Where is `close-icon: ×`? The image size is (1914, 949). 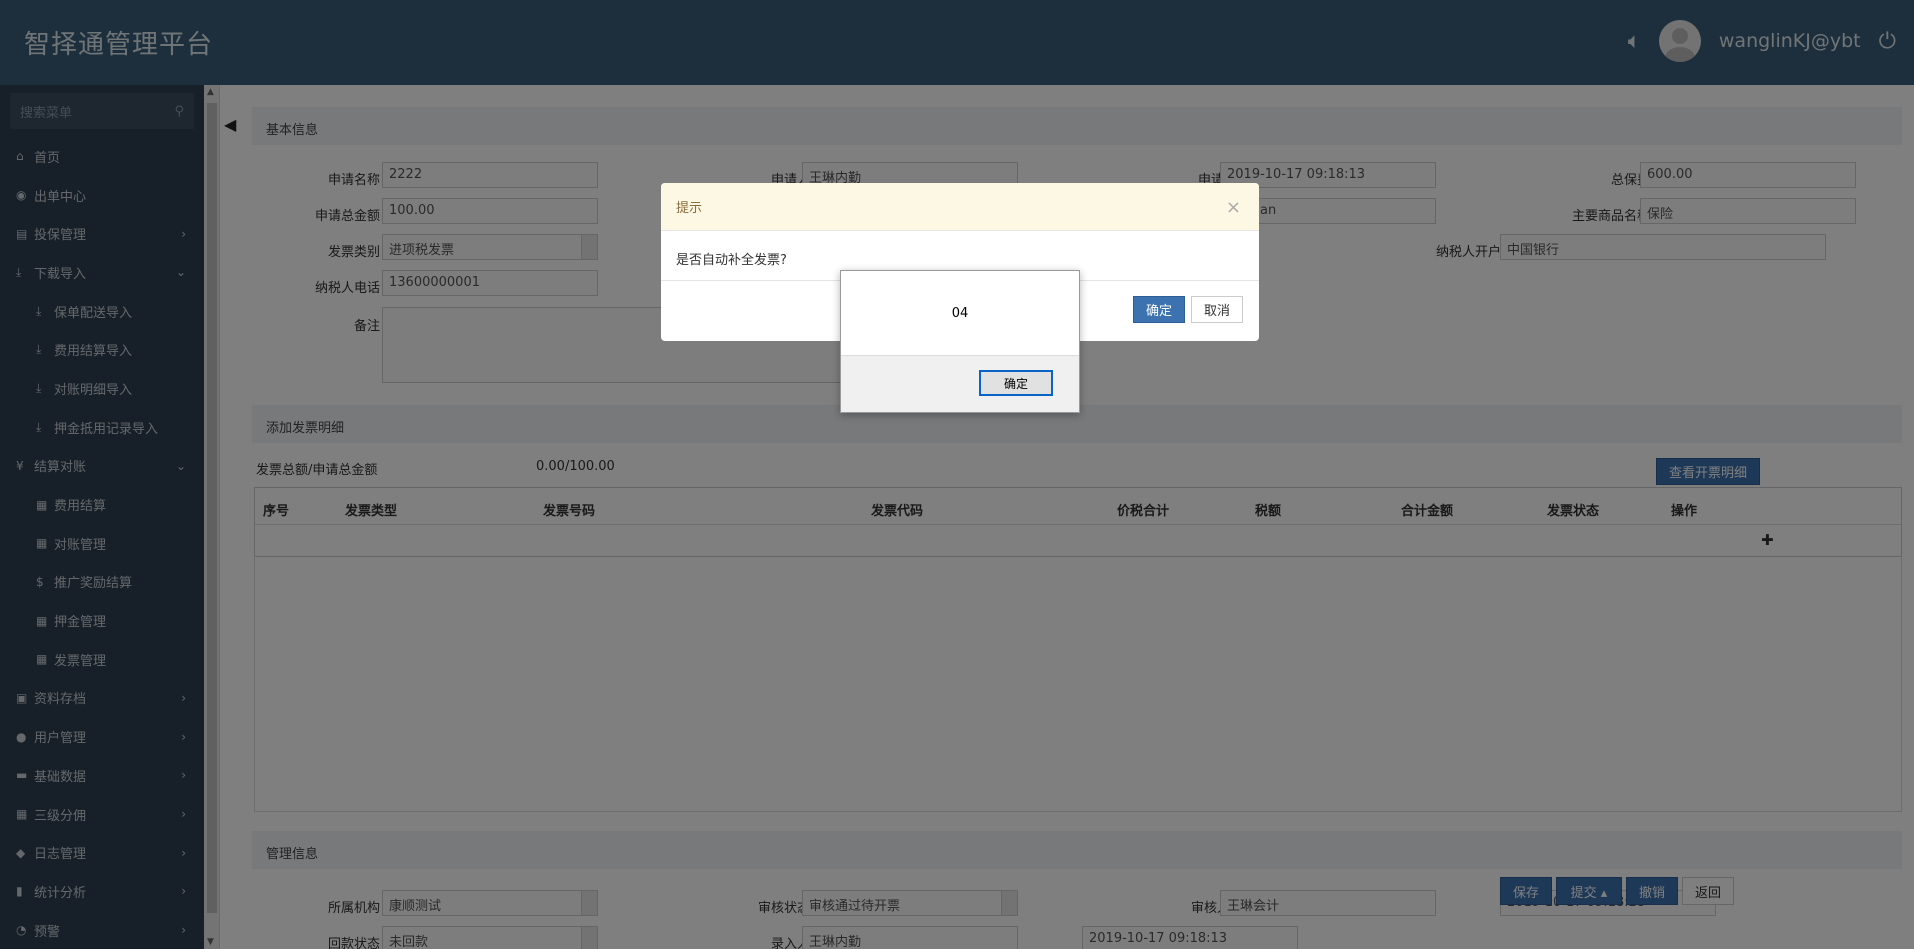 close-icon: × is located at coordinates (1233, 207).